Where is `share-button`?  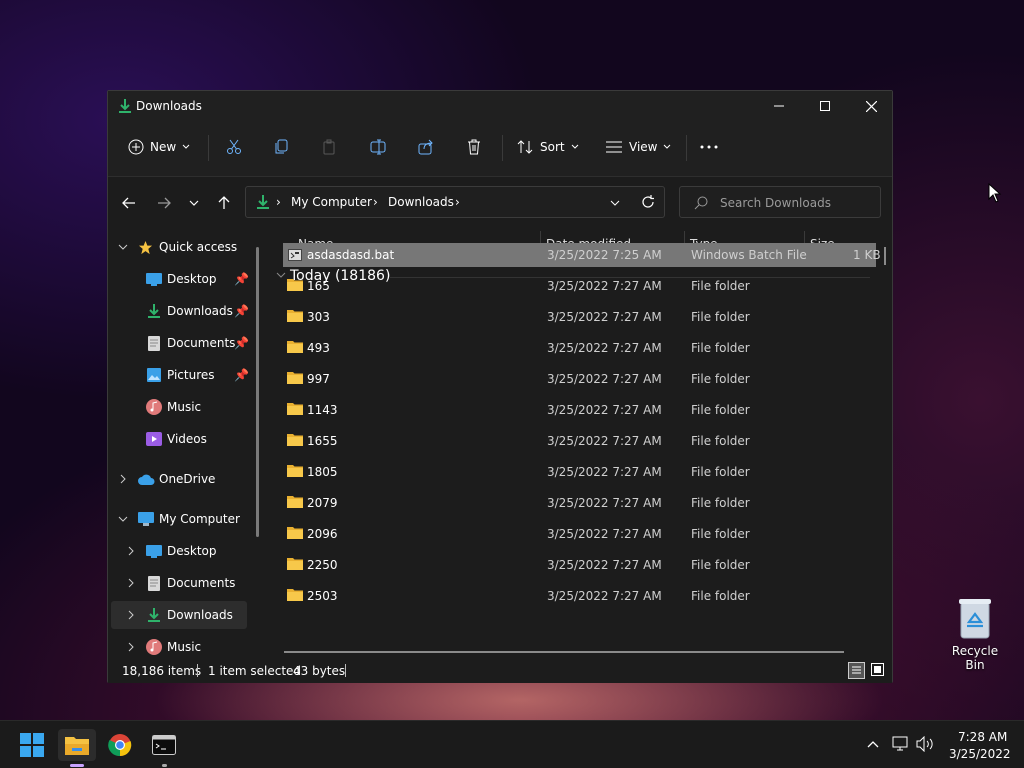
share-button is located at coordinates (426, 147).